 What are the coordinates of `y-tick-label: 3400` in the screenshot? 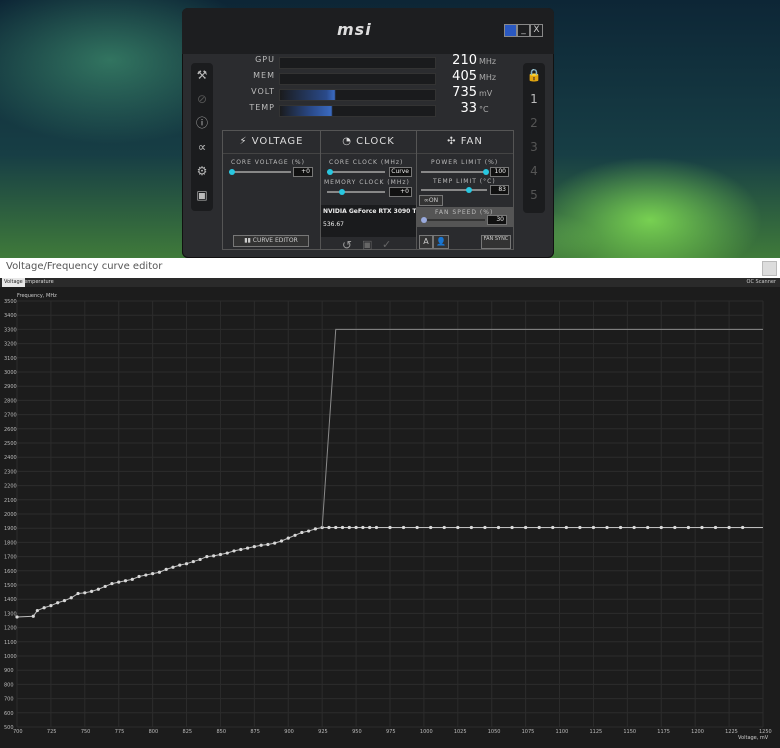 It's located at (10, 316).